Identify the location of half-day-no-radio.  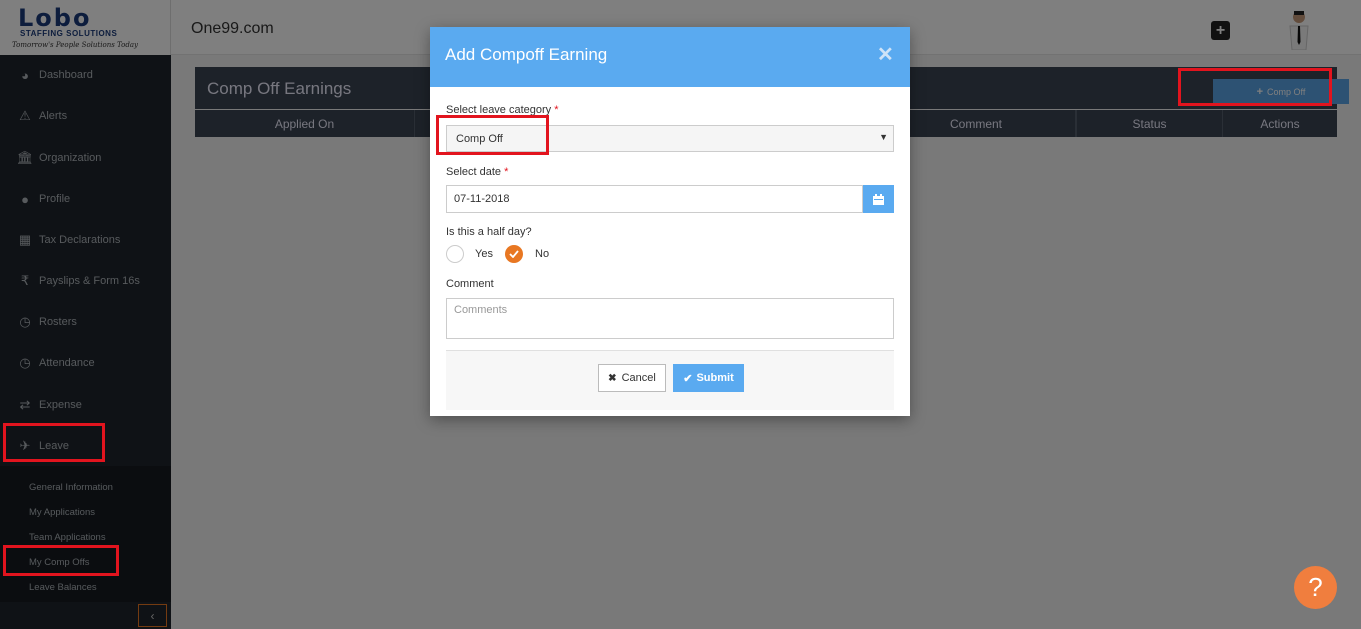
(514, 254).